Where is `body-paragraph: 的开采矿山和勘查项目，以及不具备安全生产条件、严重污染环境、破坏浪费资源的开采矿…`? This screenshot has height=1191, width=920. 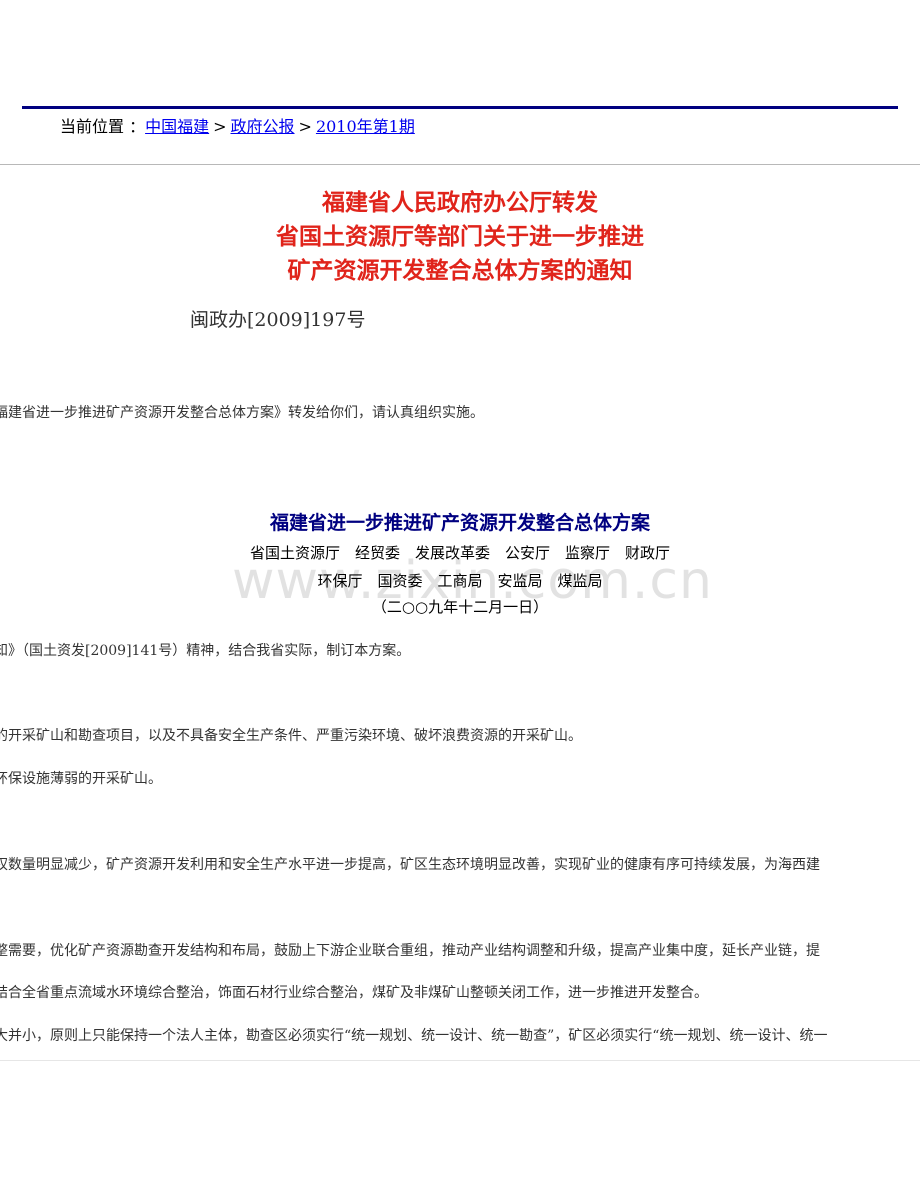 body-paragraph: 的开采矿山和勘查项目，以及不具备安全生产条件、严重污染环境、破坏浪费资源的开采矿… is located at coordinates (291, 736).